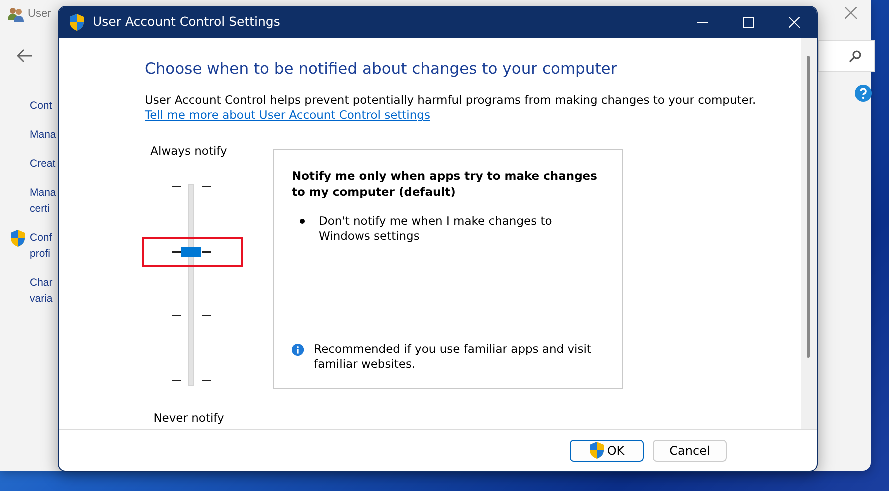  I want to click on window-title: User Account Control Settings, so click(186, 22).